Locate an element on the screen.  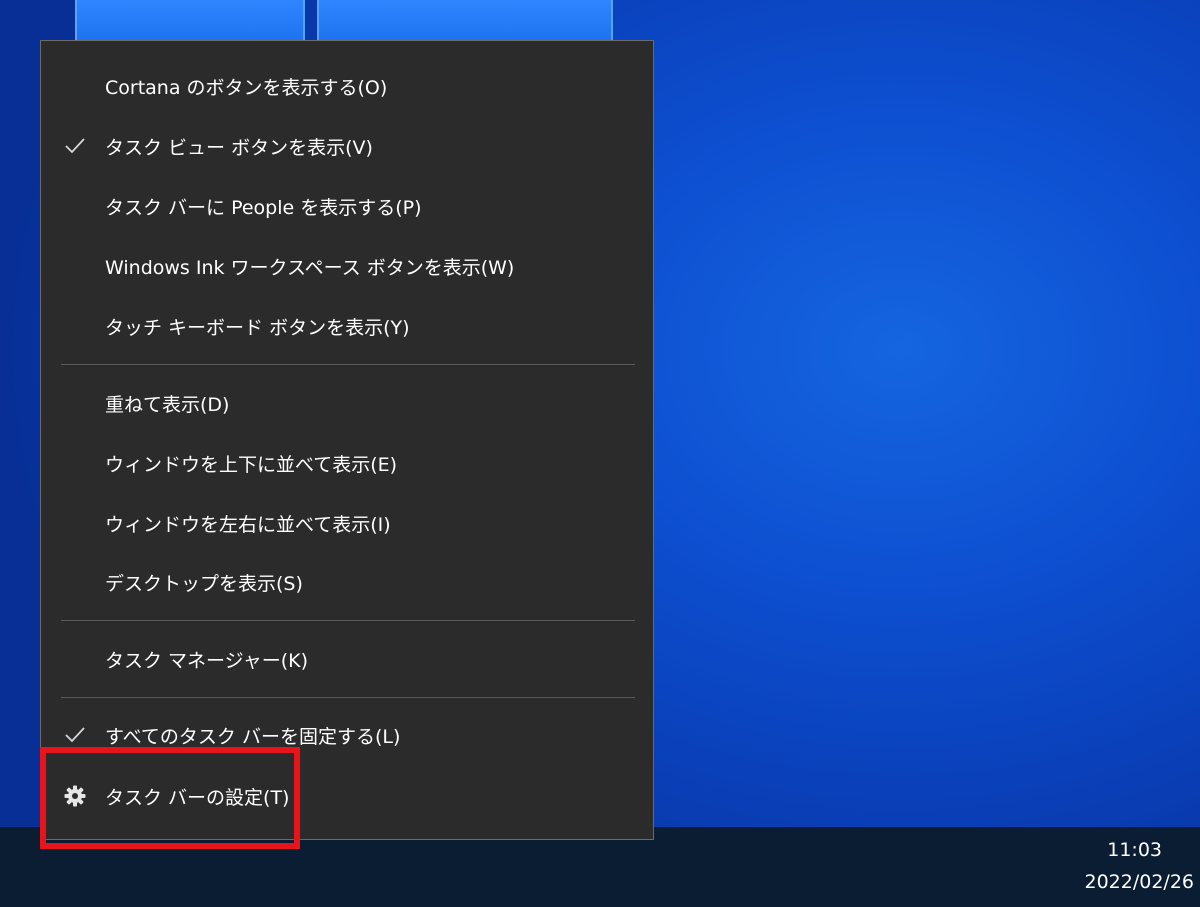
menu-item-label: ウィンドウを上下に並べて表示(E) is located at coordinates (251, 464).